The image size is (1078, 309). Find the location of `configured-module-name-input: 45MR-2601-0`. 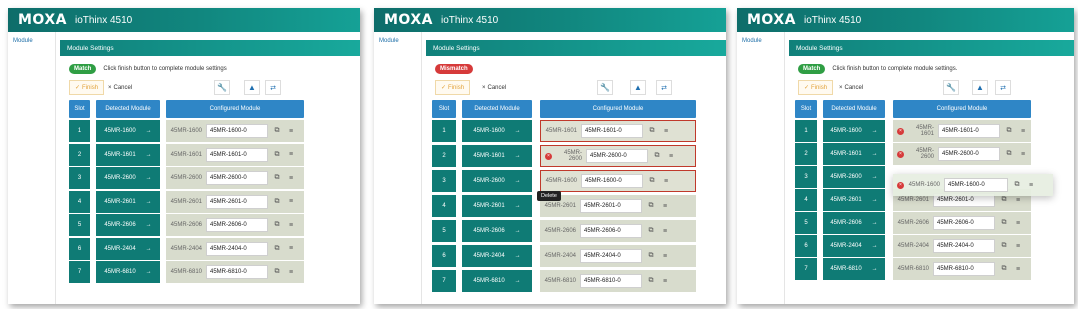

configured-module-name-input: 45MR-2601-0 is located at coordinates (237, 201).